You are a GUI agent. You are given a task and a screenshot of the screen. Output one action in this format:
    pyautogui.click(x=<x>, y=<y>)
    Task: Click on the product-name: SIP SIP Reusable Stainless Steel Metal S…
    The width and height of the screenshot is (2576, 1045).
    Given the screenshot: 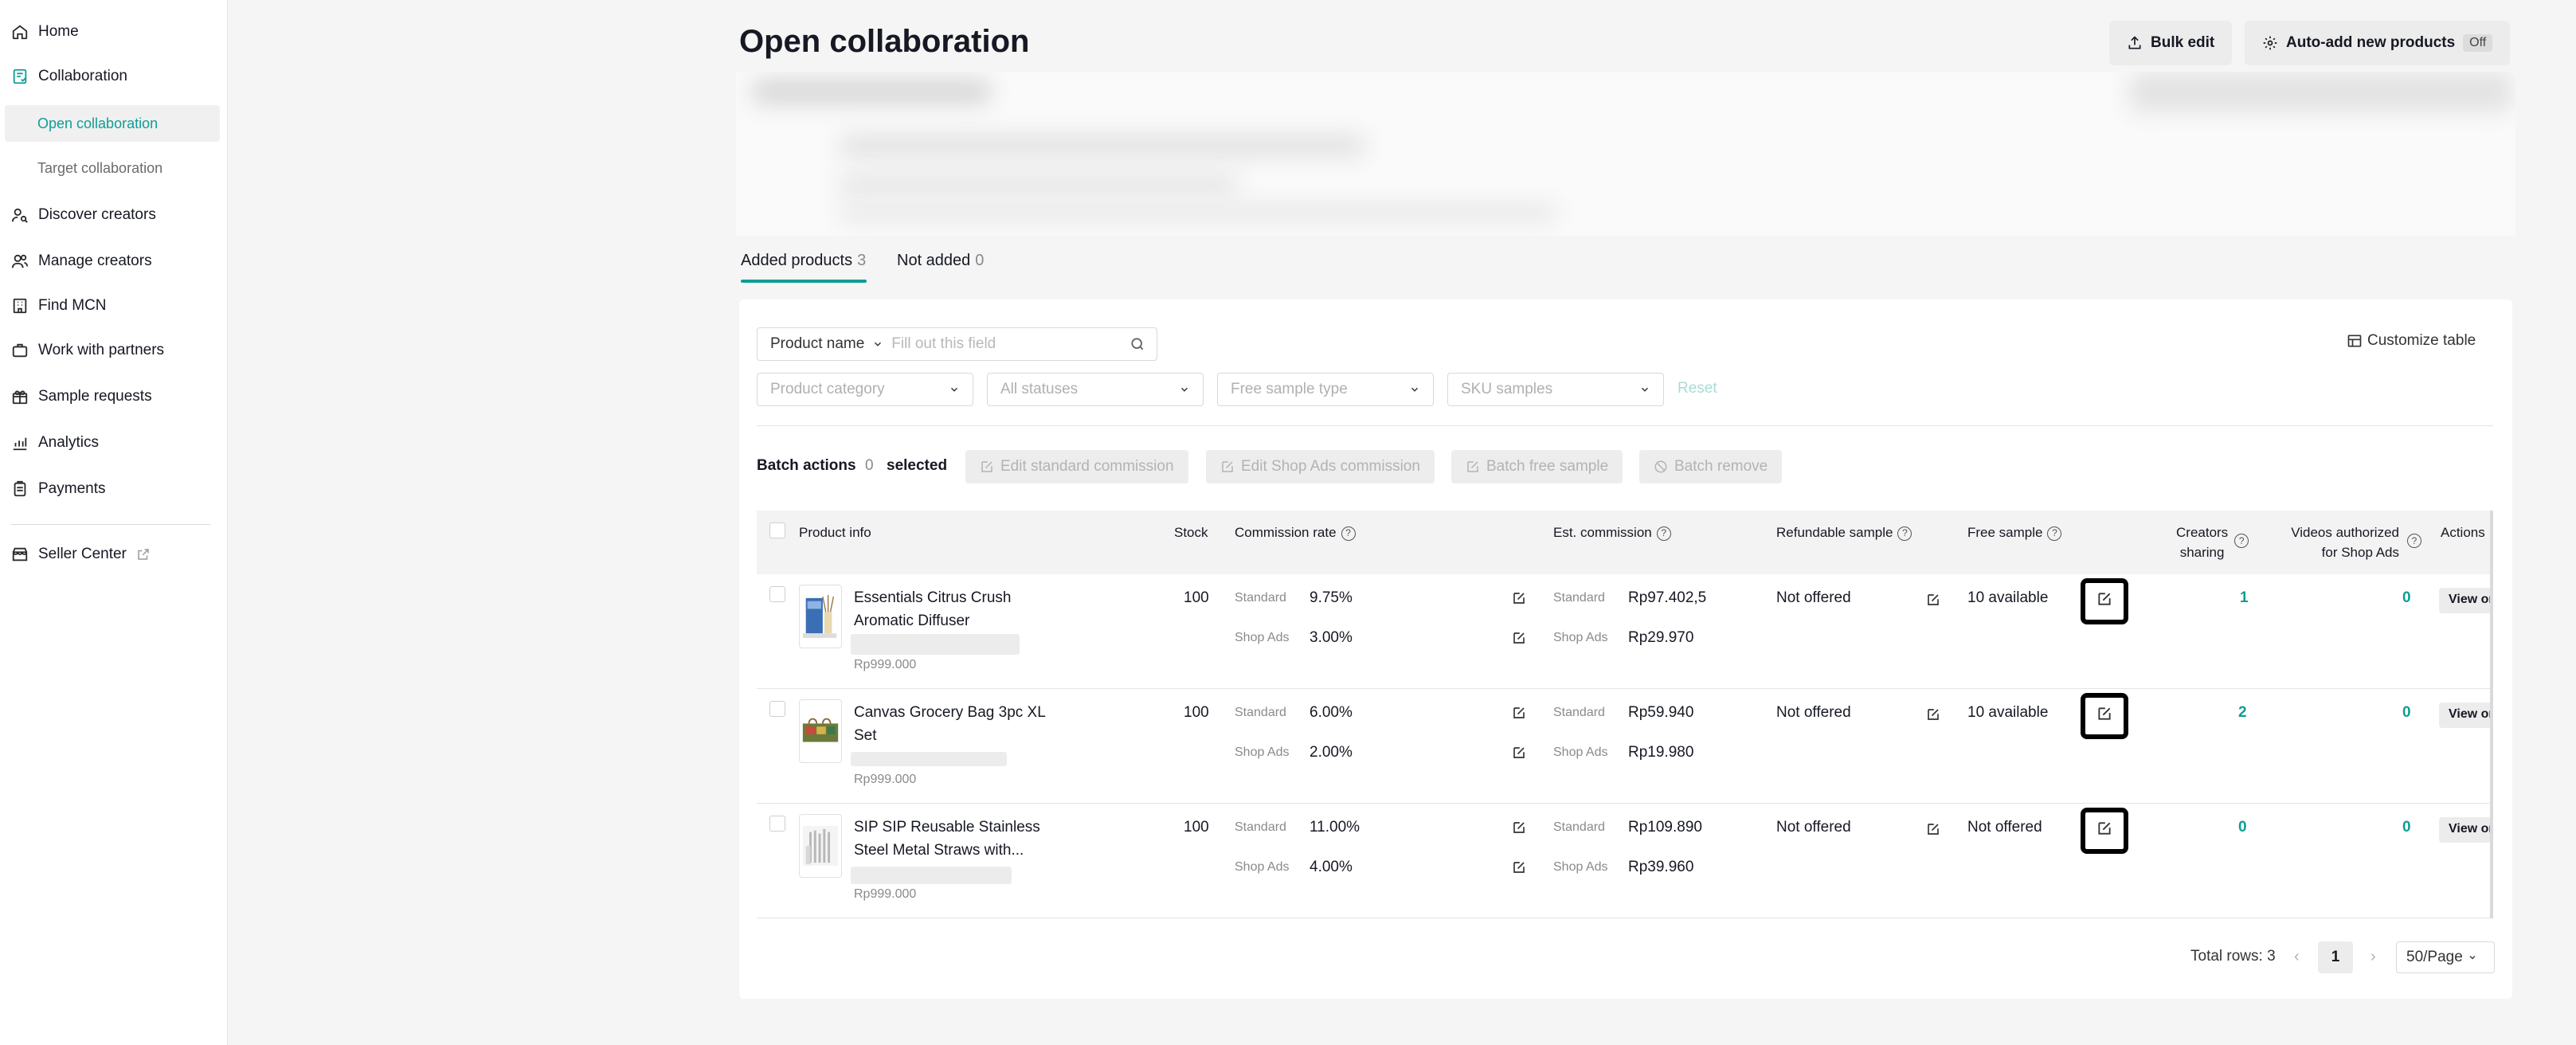 What is the action you would take?
    pyautogui.click(x=957, y=839)
    